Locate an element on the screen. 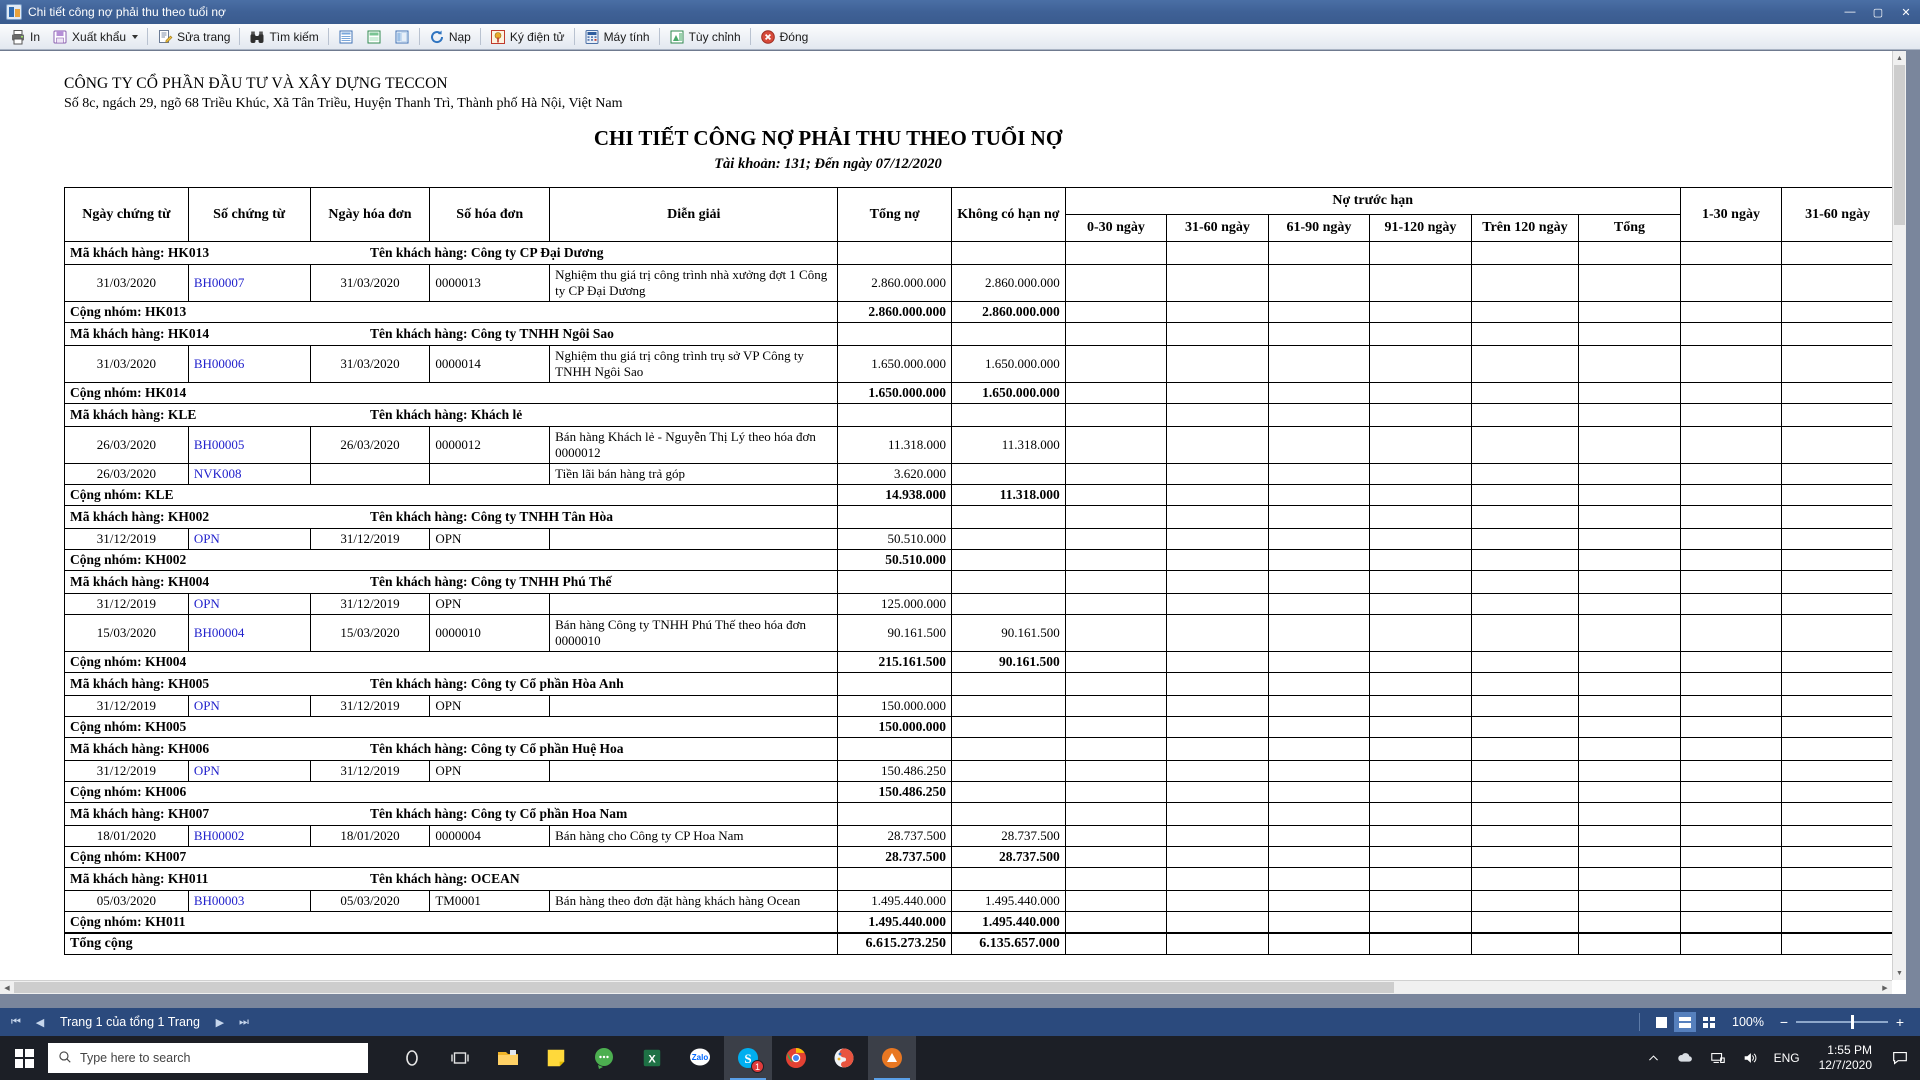 This screenshot has width=1920, height=1080. scroll-down-arrow: ▼ is located at coordinates (1899, 973).